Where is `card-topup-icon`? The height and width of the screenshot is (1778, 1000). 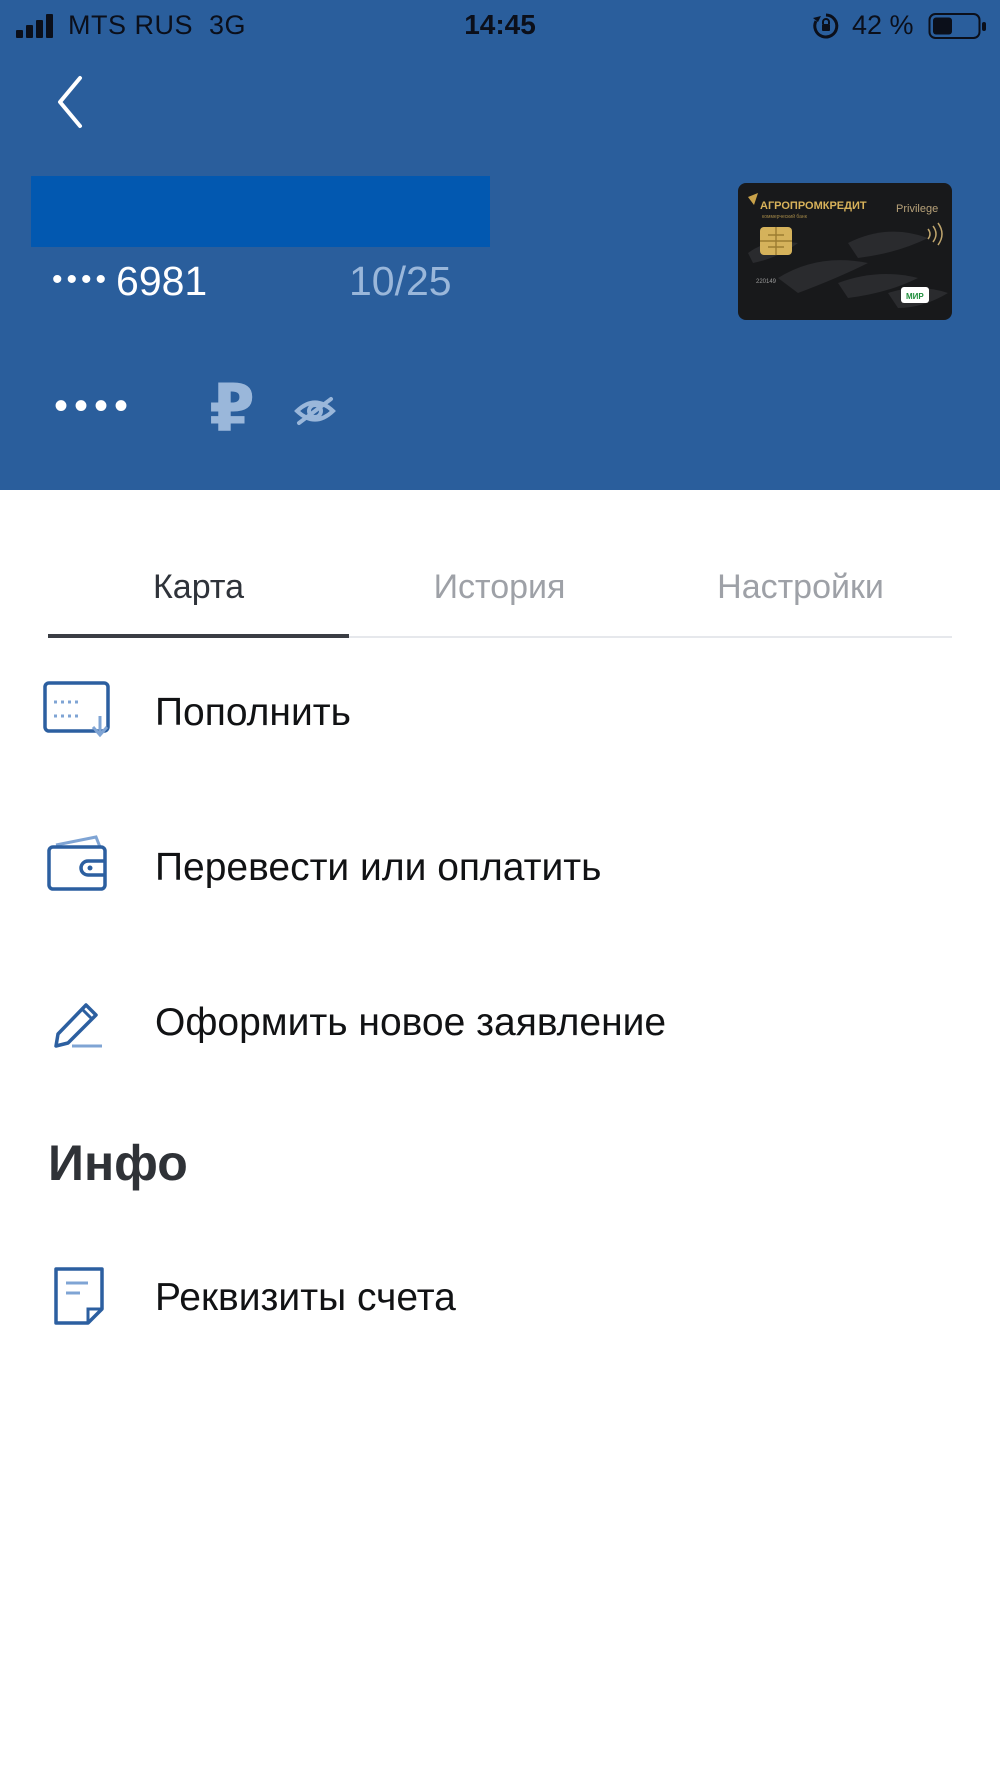 card-topup-icon is located at coordinates (76, 709).